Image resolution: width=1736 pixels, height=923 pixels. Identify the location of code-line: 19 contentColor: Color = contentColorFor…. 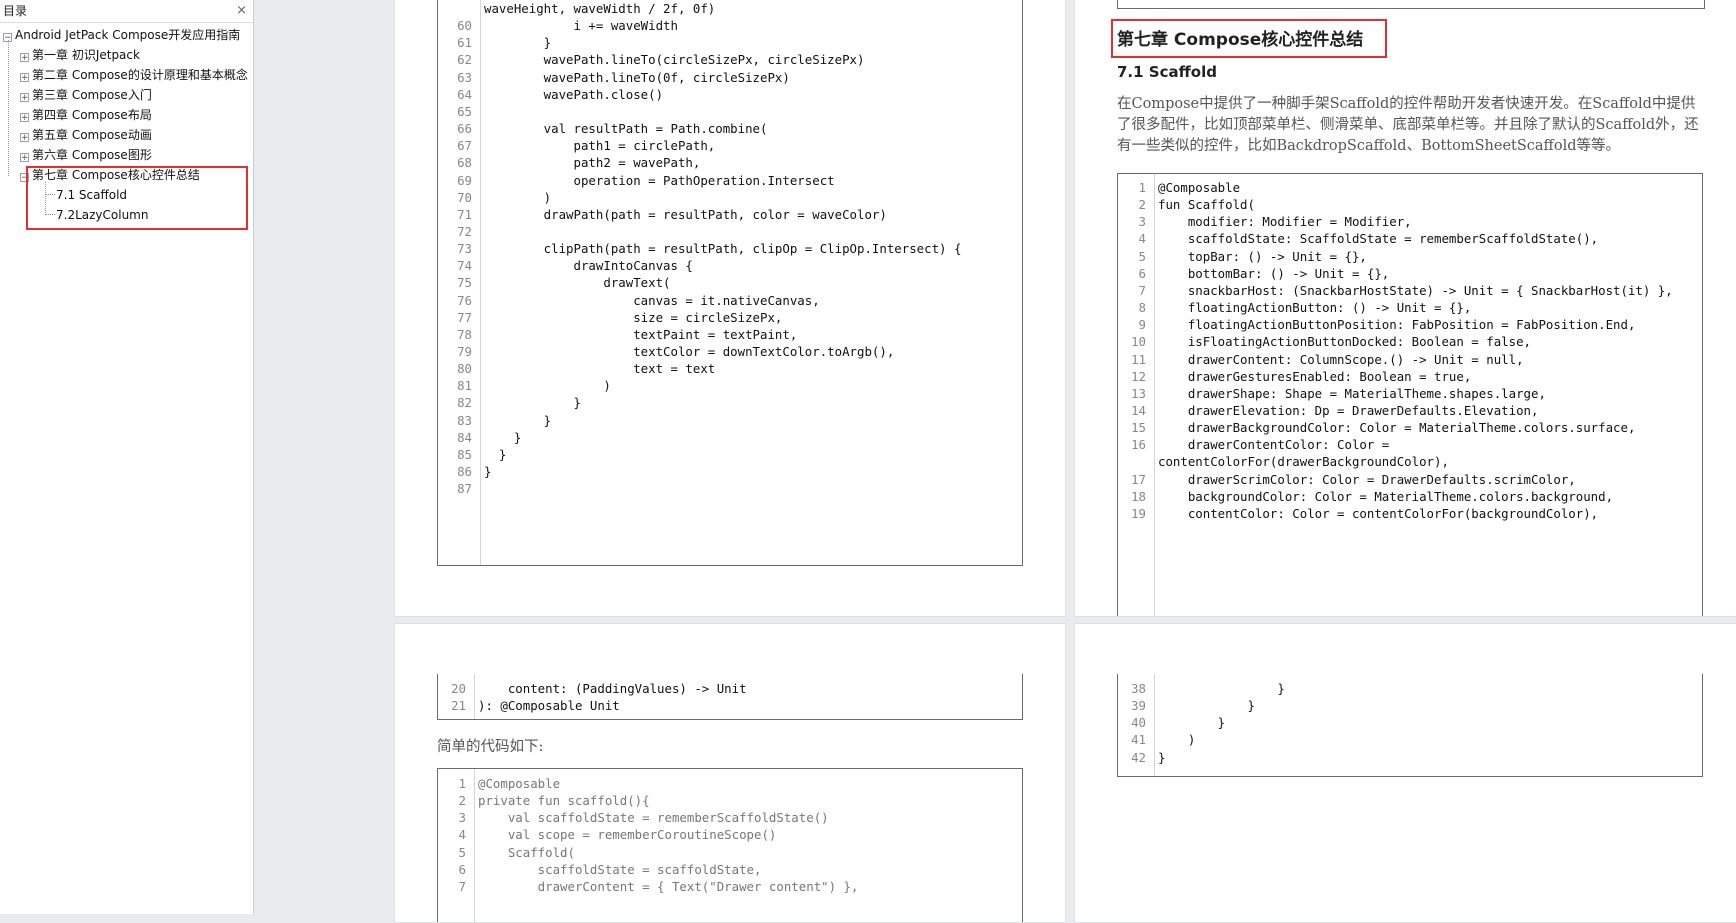
(1410, 513).